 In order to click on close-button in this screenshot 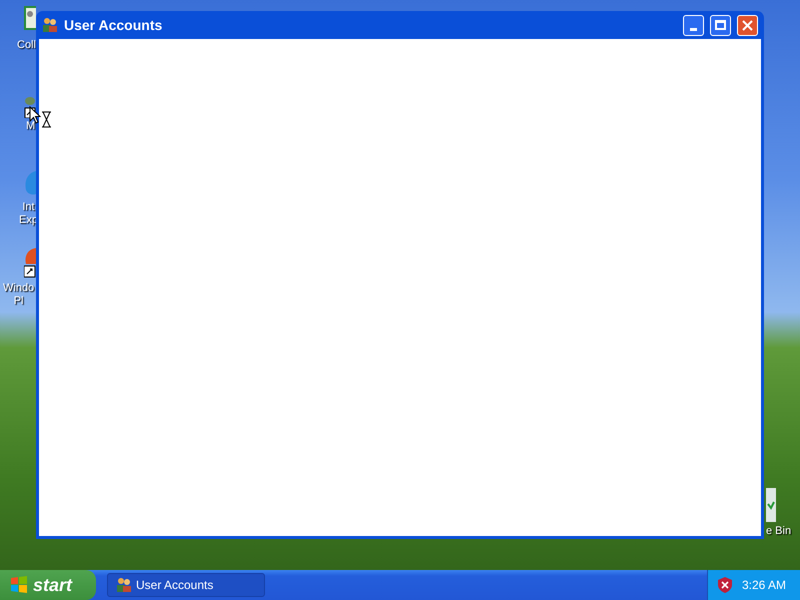, I will do `click(747, 25)`.